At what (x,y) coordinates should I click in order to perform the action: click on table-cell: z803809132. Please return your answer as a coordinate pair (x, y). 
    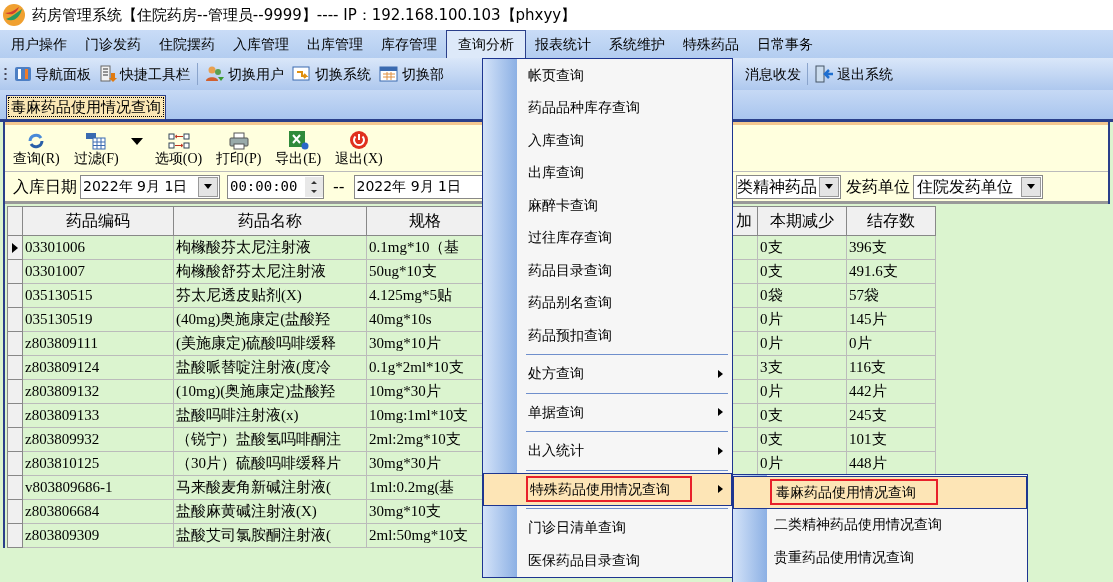
    Looking at the image, I should click on (98, 392).